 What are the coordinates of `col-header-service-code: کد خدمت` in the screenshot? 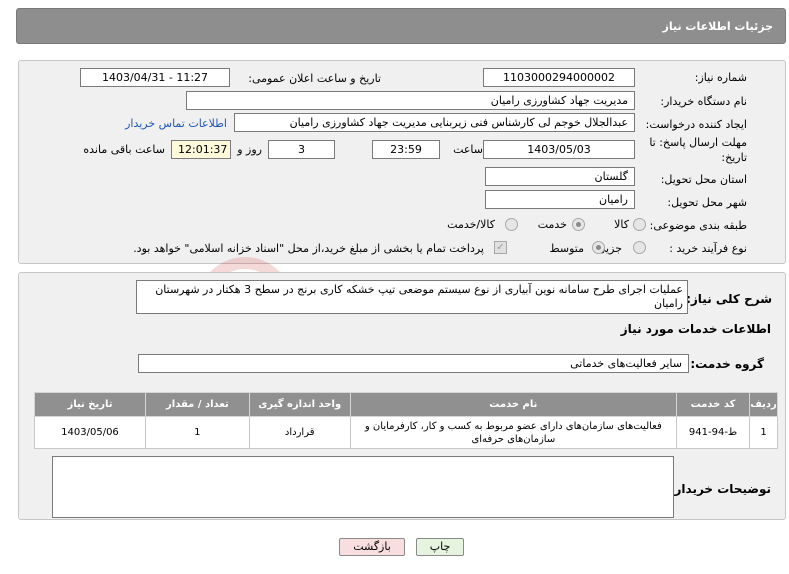 It's located at (713, 404).